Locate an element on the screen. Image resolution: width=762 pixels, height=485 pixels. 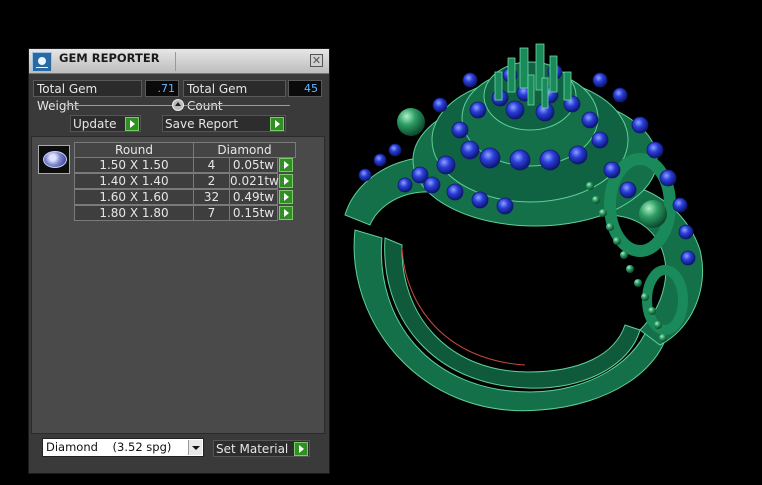
close-icon: ✕ is located at coordinates (316, 60).